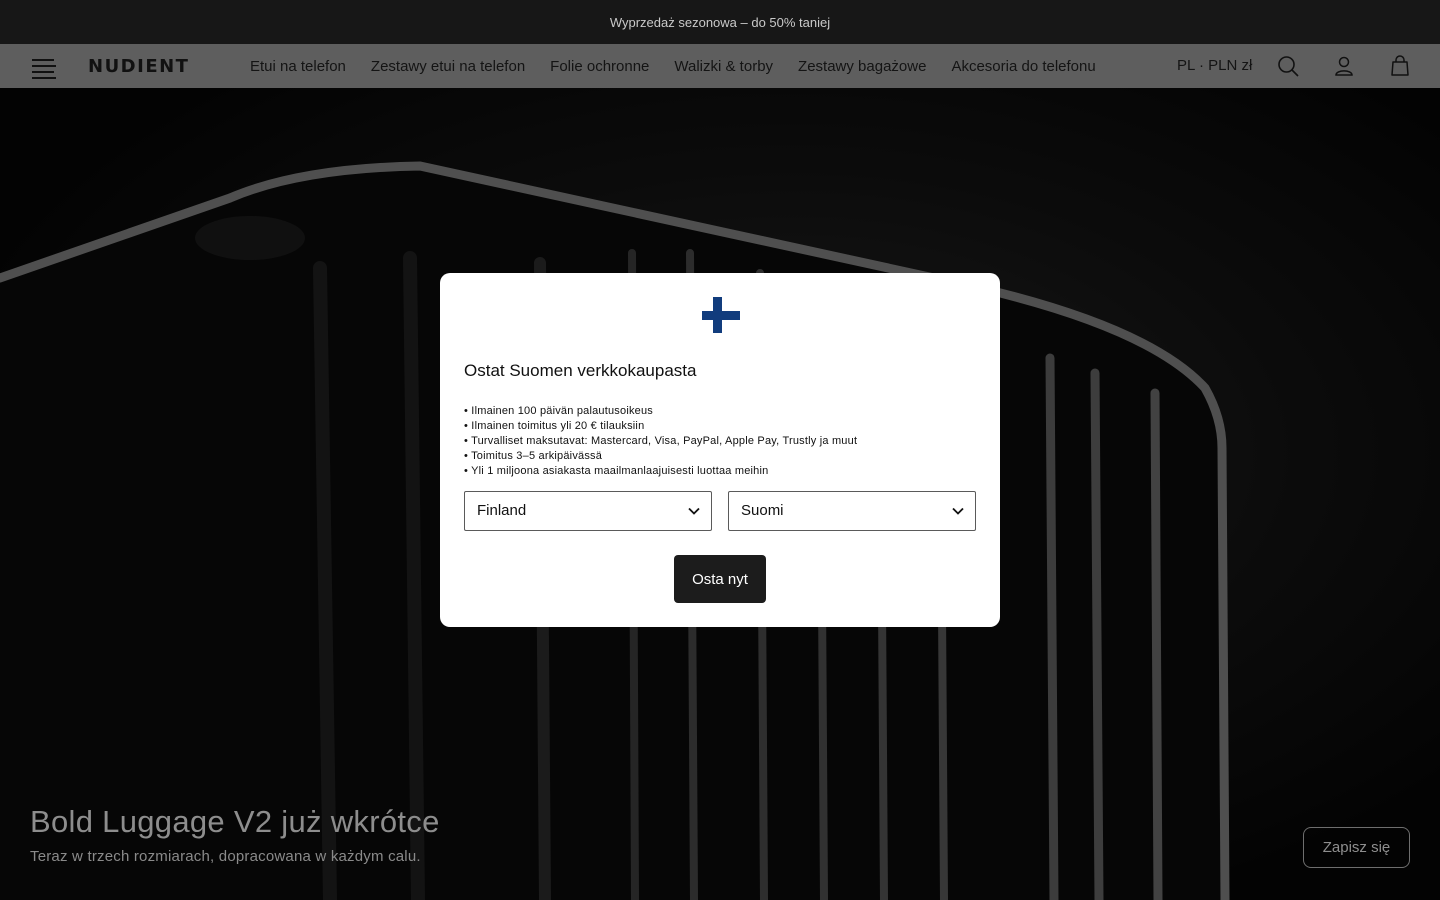  I want to click on locale-currency-selector: PL · PLN zł, so click(1214, 65).